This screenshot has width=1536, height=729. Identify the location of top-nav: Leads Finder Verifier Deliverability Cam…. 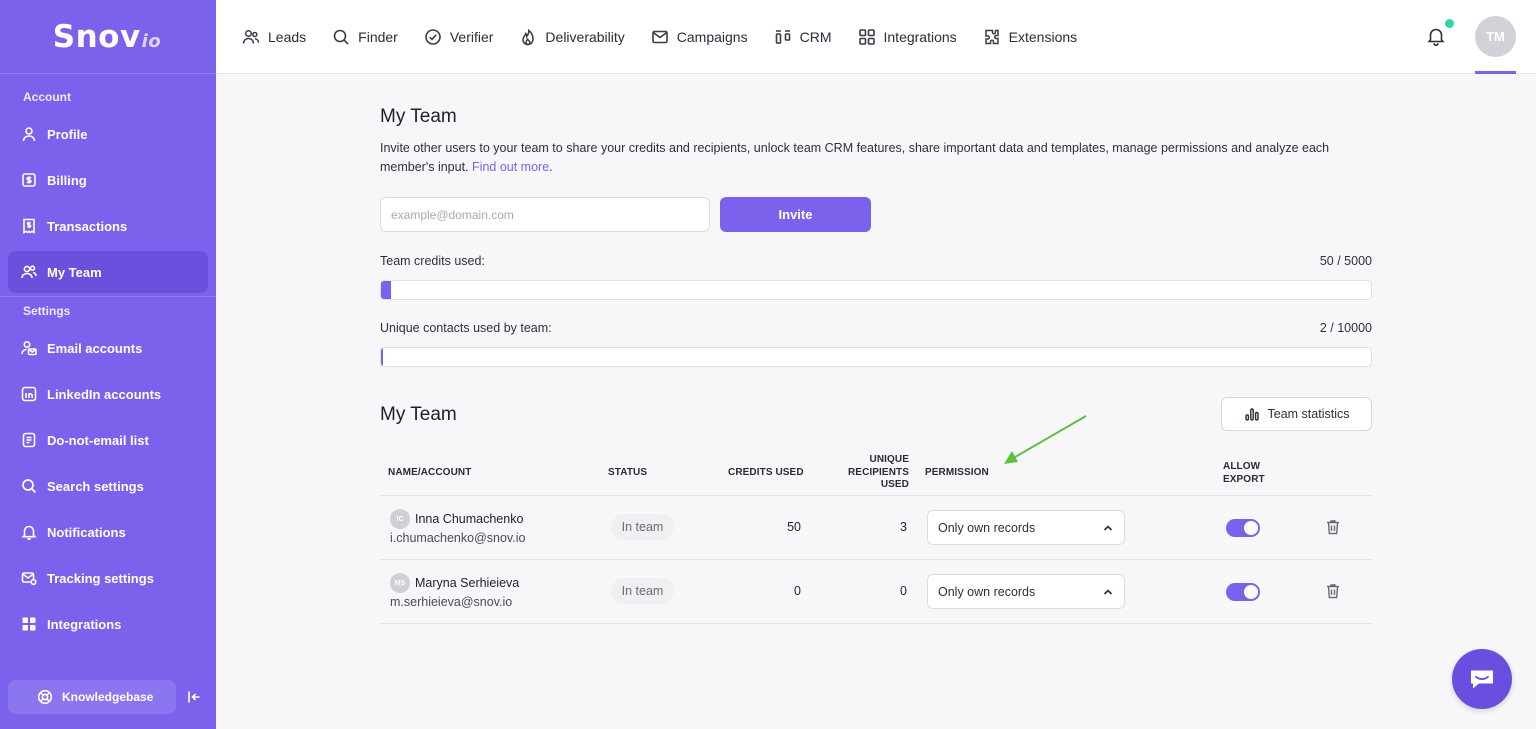
(672, 37).